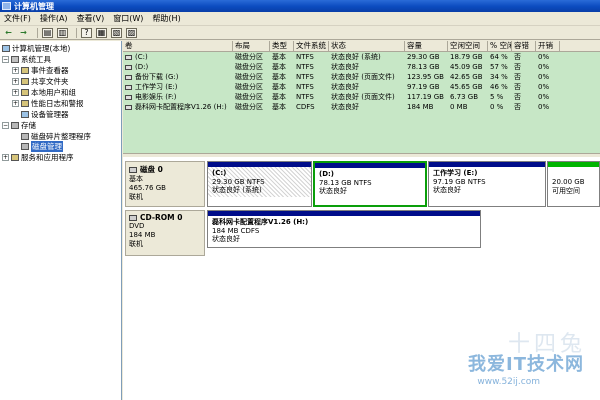 Image resolution: width=600 pixels, height=400 pixels. I want to click on column-header-fault-tolerance: 容错, so click(524, 46).